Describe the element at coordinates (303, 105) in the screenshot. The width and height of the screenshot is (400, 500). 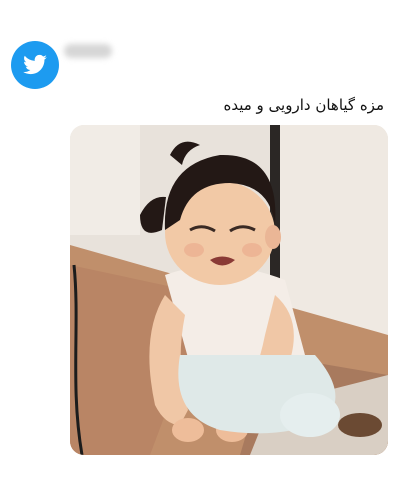
I see `tweet-text: مزه گیاهان دارویی و میده` at that location.